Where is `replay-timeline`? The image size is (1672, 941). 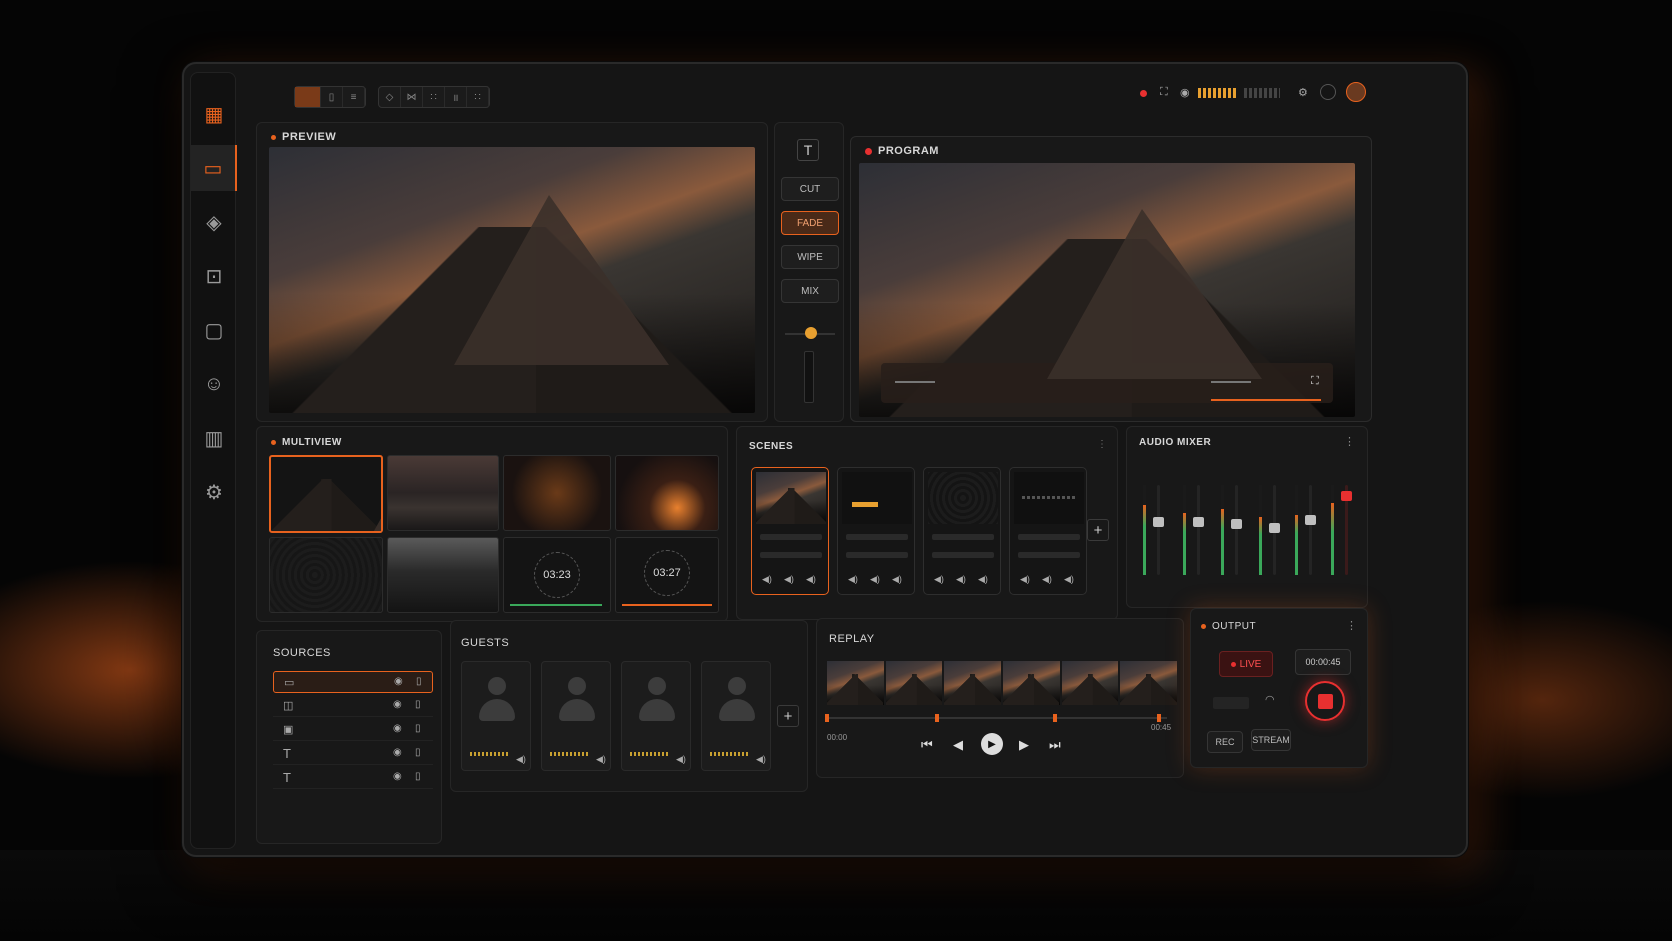
replay-timeline is located at coordinates (997, 718).